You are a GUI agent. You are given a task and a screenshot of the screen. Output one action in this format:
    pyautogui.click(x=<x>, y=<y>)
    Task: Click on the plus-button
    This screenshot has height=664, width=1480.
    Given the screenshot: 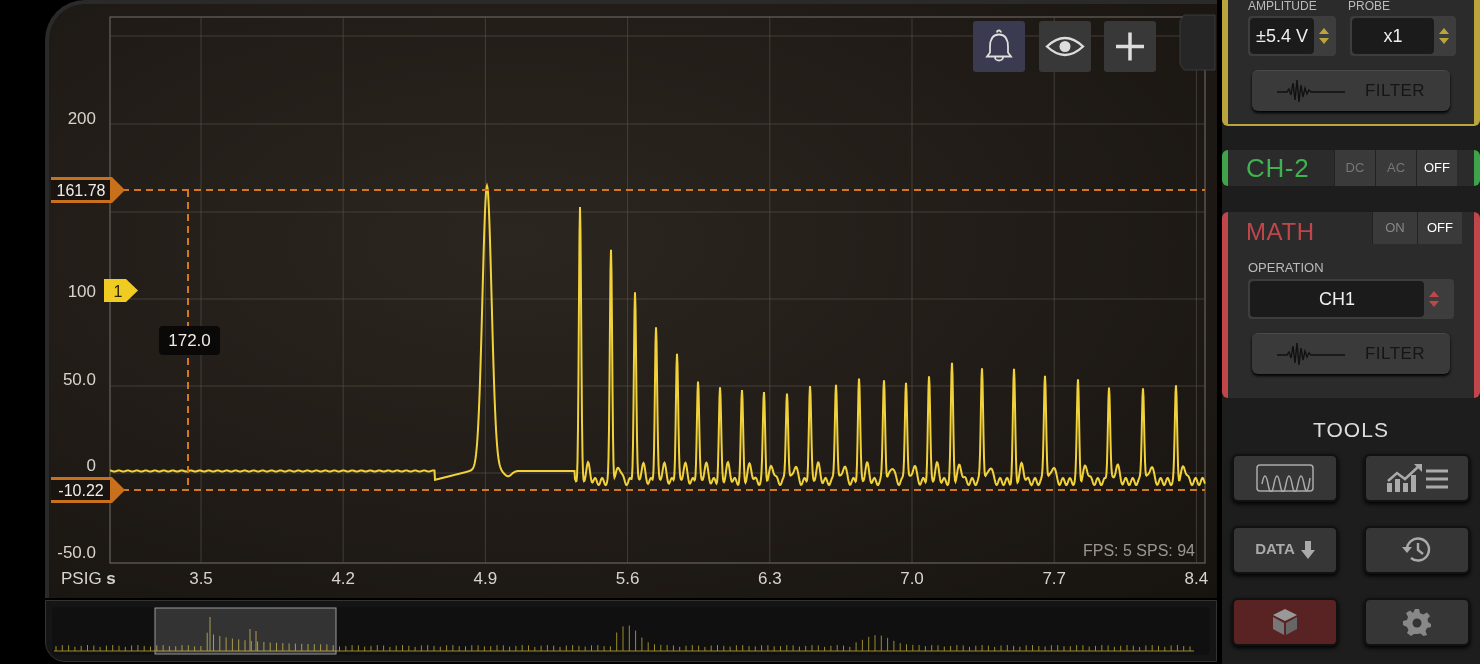 What is the action you would take?
    pyautogui.click(x=1130, y=46)
    